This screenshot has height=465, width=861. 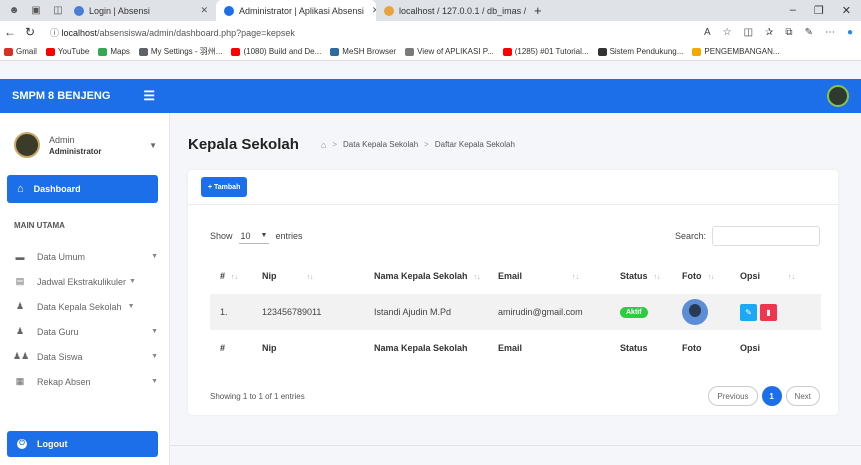 What do you see at coordinates (748, 32) in the screenshot?
I see `split-screen-icon: ◫` at bounding box center [748, 32].